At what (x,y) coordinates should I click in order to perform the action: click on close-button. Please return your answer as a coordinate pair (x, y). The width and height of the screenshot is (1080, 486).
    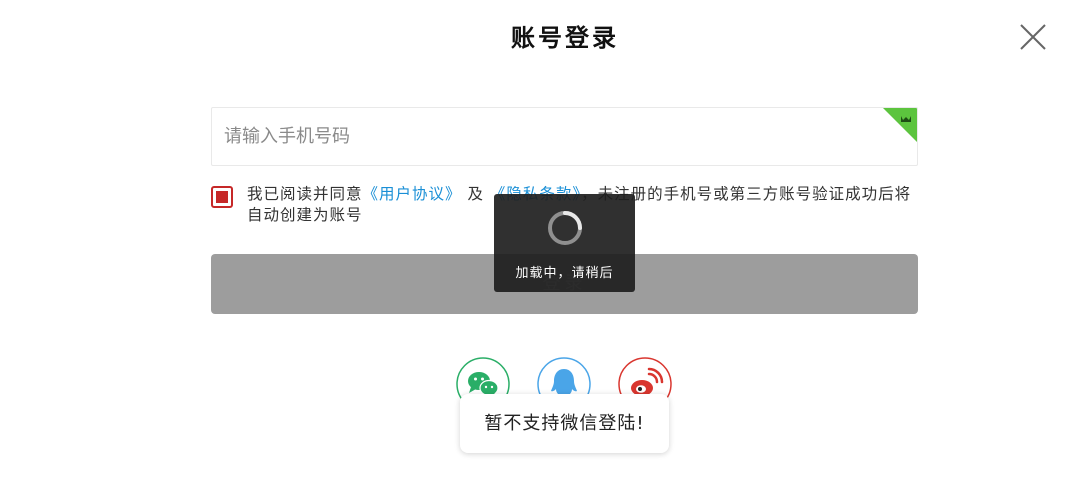
    Looking at the image, I should click on (1033, 37).